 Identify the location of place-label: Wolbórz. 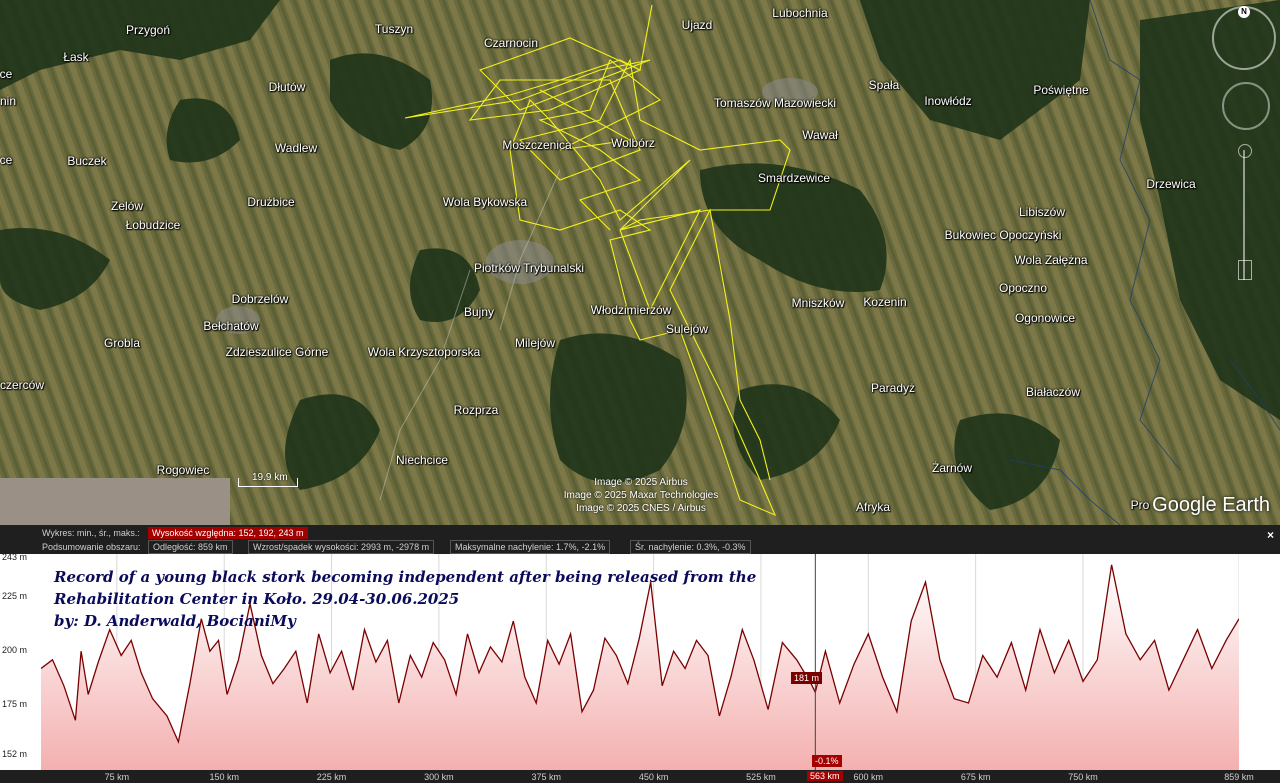
(633, 143).